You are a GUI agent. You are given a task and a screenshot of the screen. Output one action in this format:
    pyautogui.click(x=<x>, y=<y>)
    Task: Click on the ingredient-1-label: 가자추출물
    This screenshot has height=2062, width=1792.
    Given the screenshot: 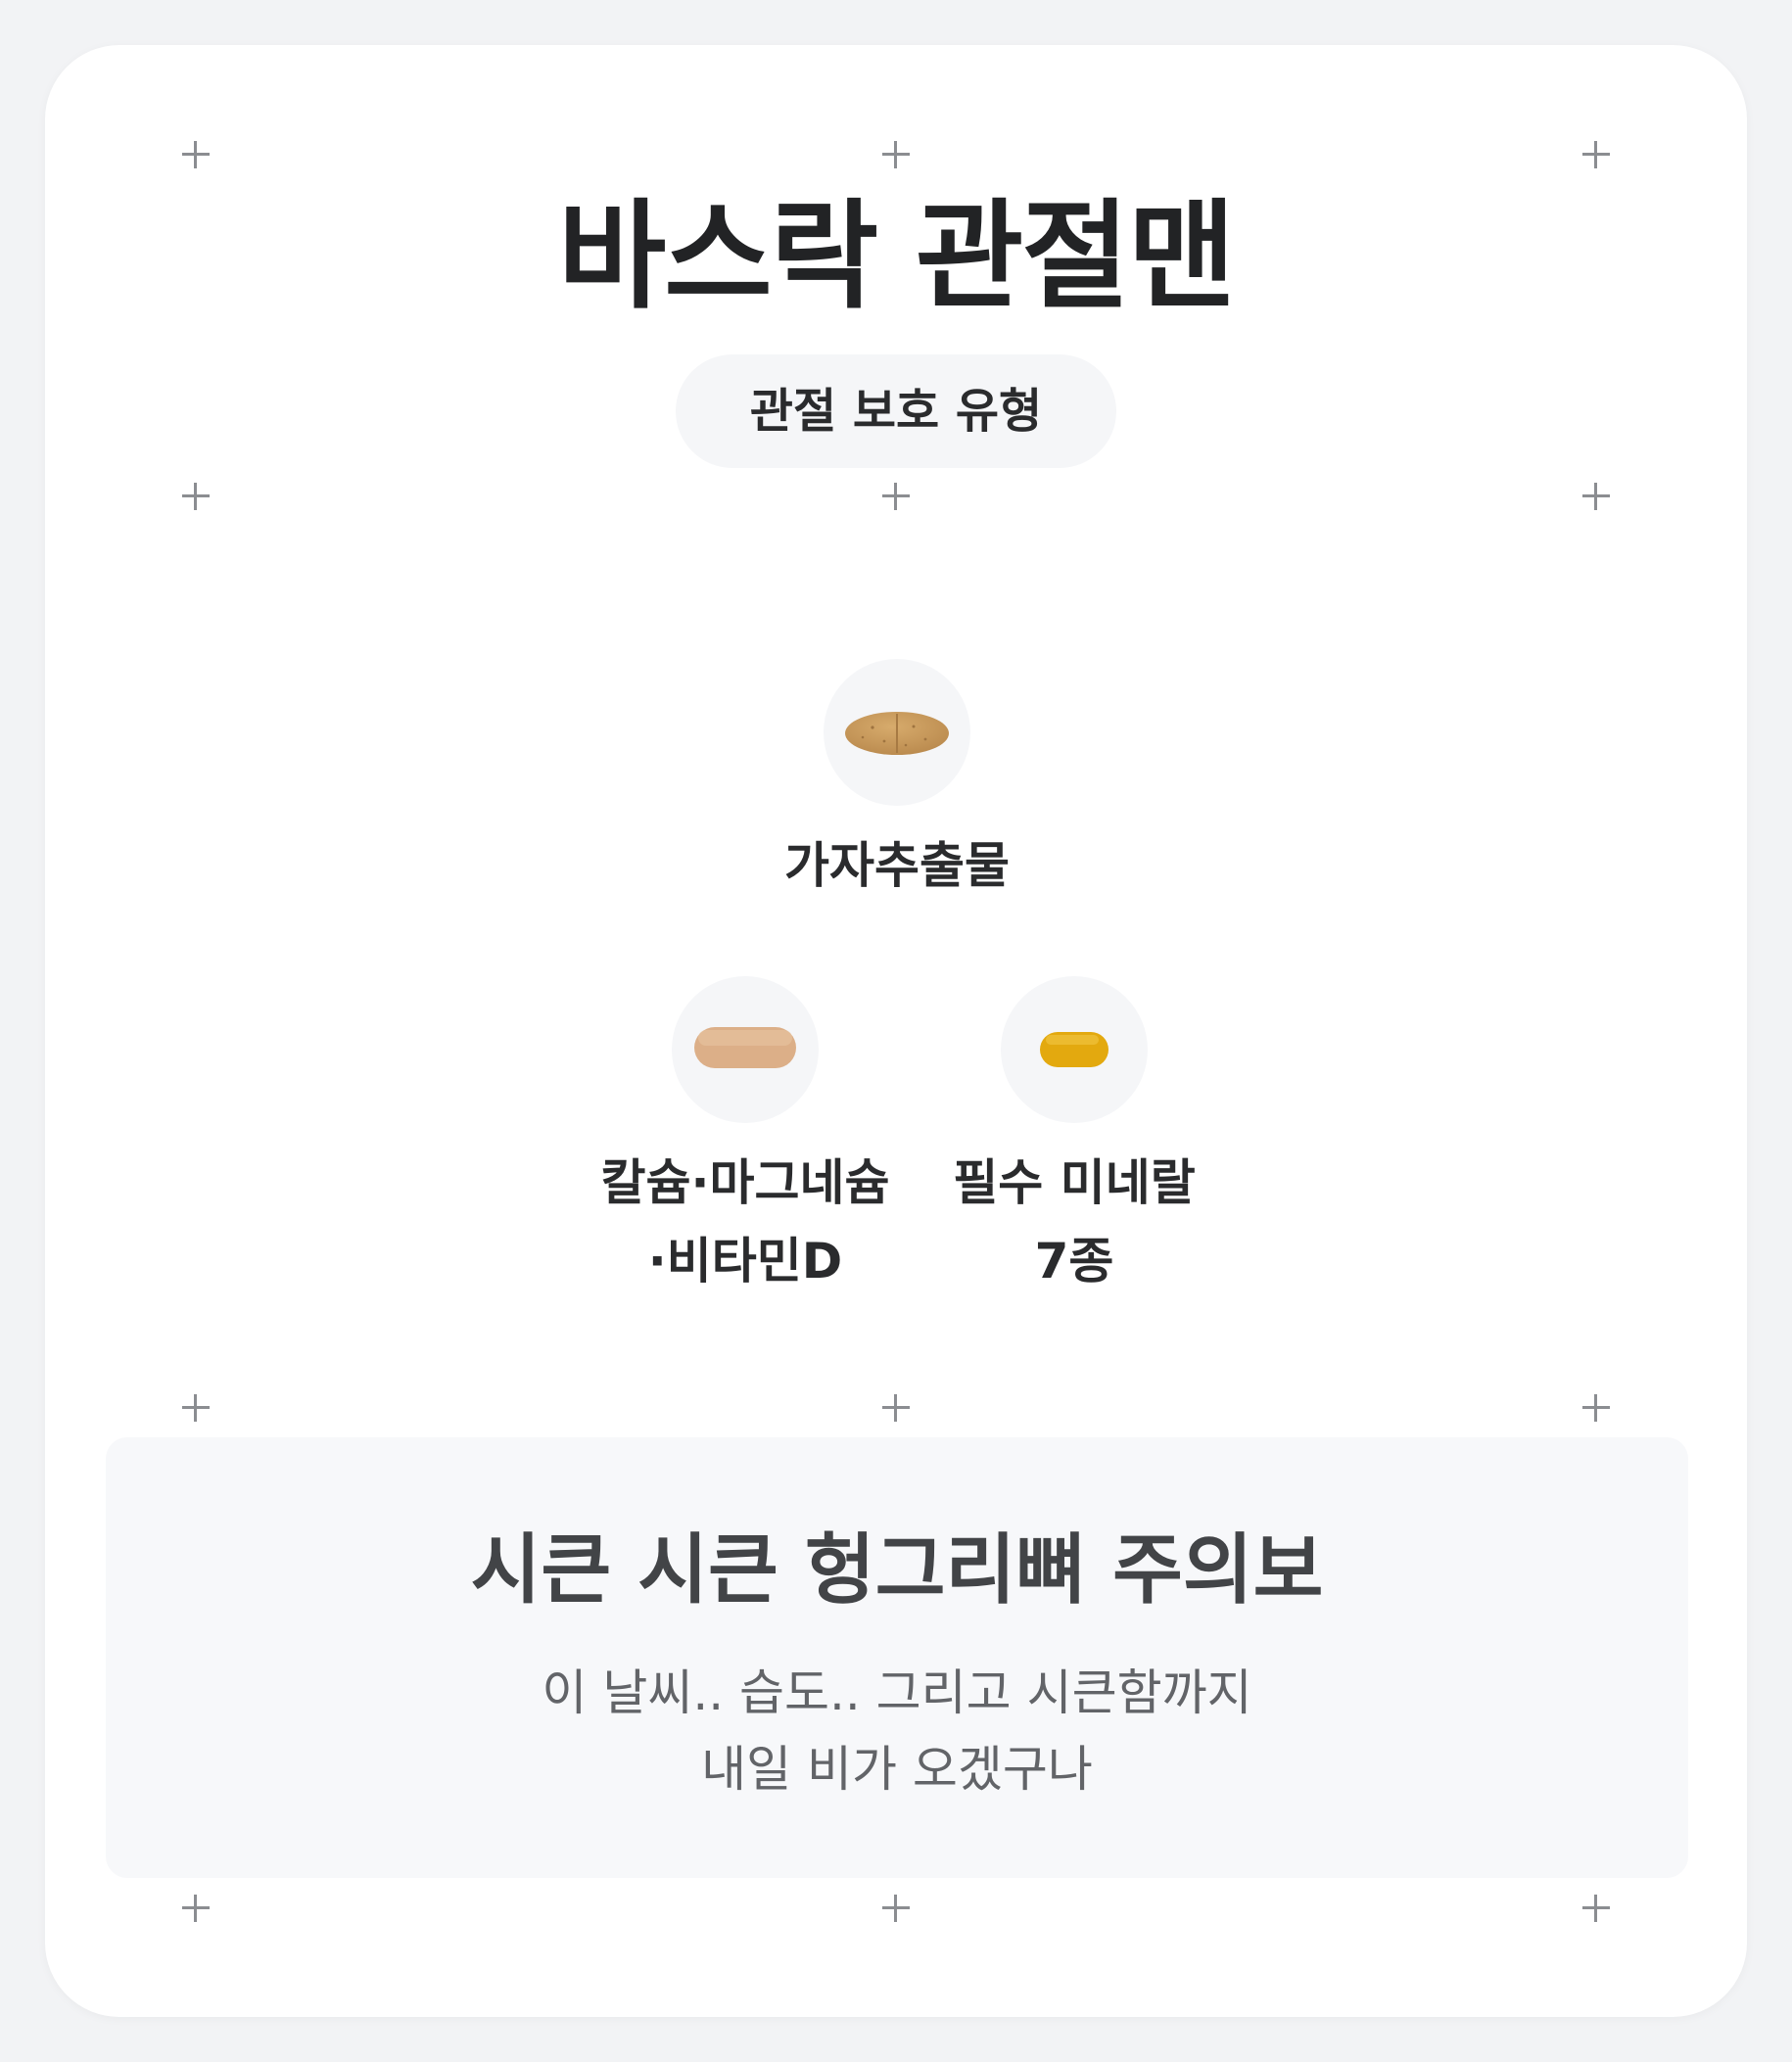 What is the action you would take?
    pyautogui.click(x=897, y=865)
    